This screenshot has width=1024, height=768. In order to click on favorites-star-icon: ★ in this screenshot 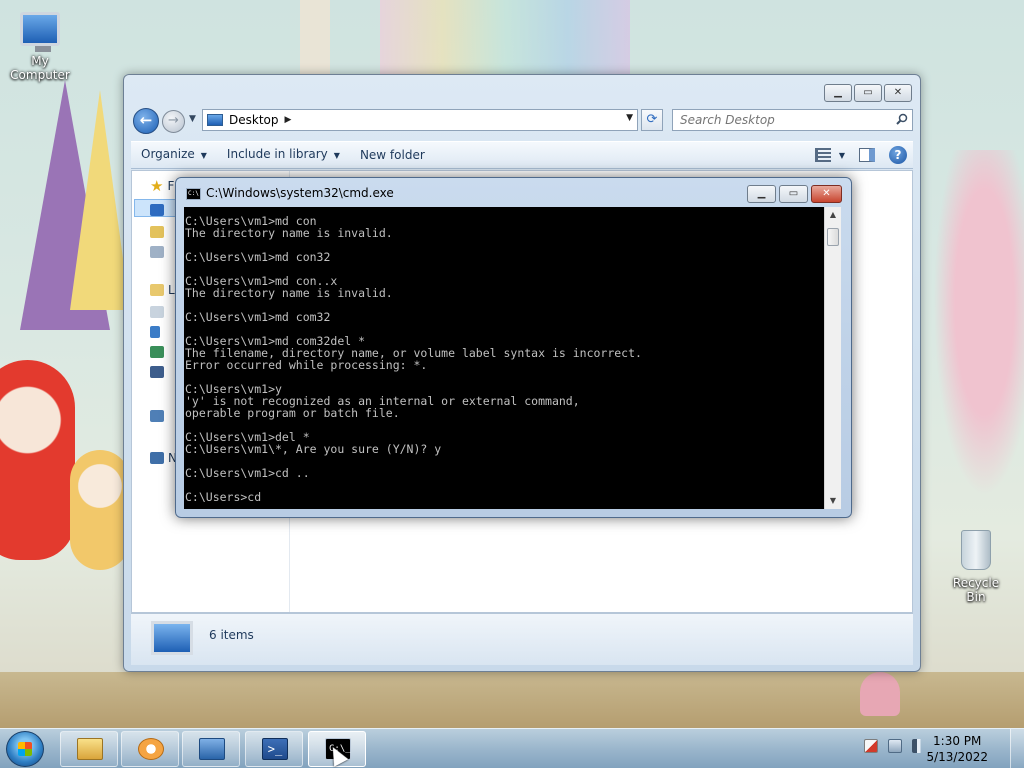, I will do `click(157, 186)`.